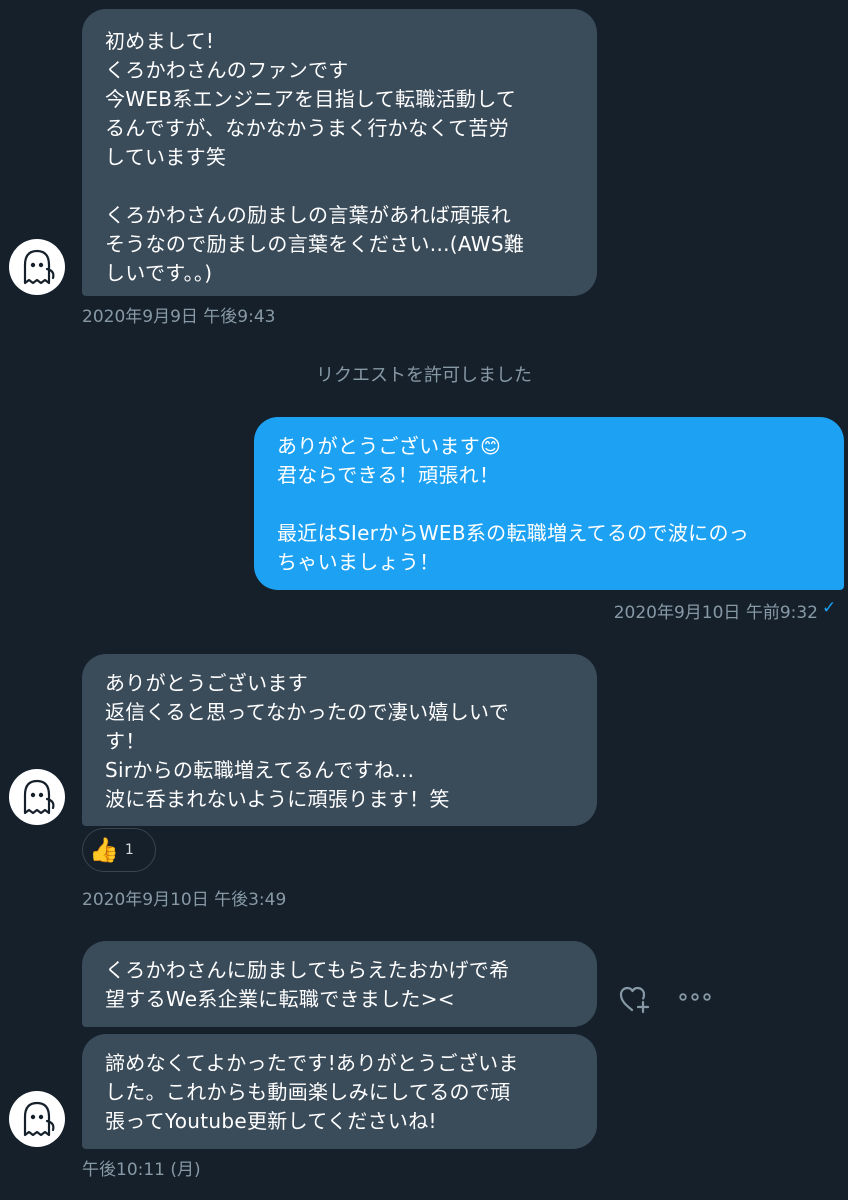 This screenshot has width=848, height=1200. What do you see at coordinates (424, 375) in the screenshot?
I see `request-accepted-notice: リクエストを許可しました` at bounding box center [424, 375].